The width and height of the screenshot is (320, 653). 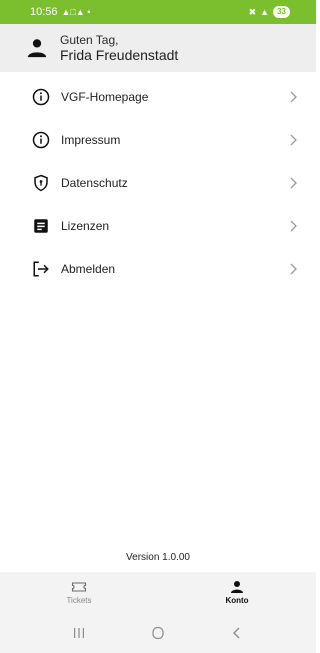 I want to click on recent-apps-button, so click(x=79, y=633).